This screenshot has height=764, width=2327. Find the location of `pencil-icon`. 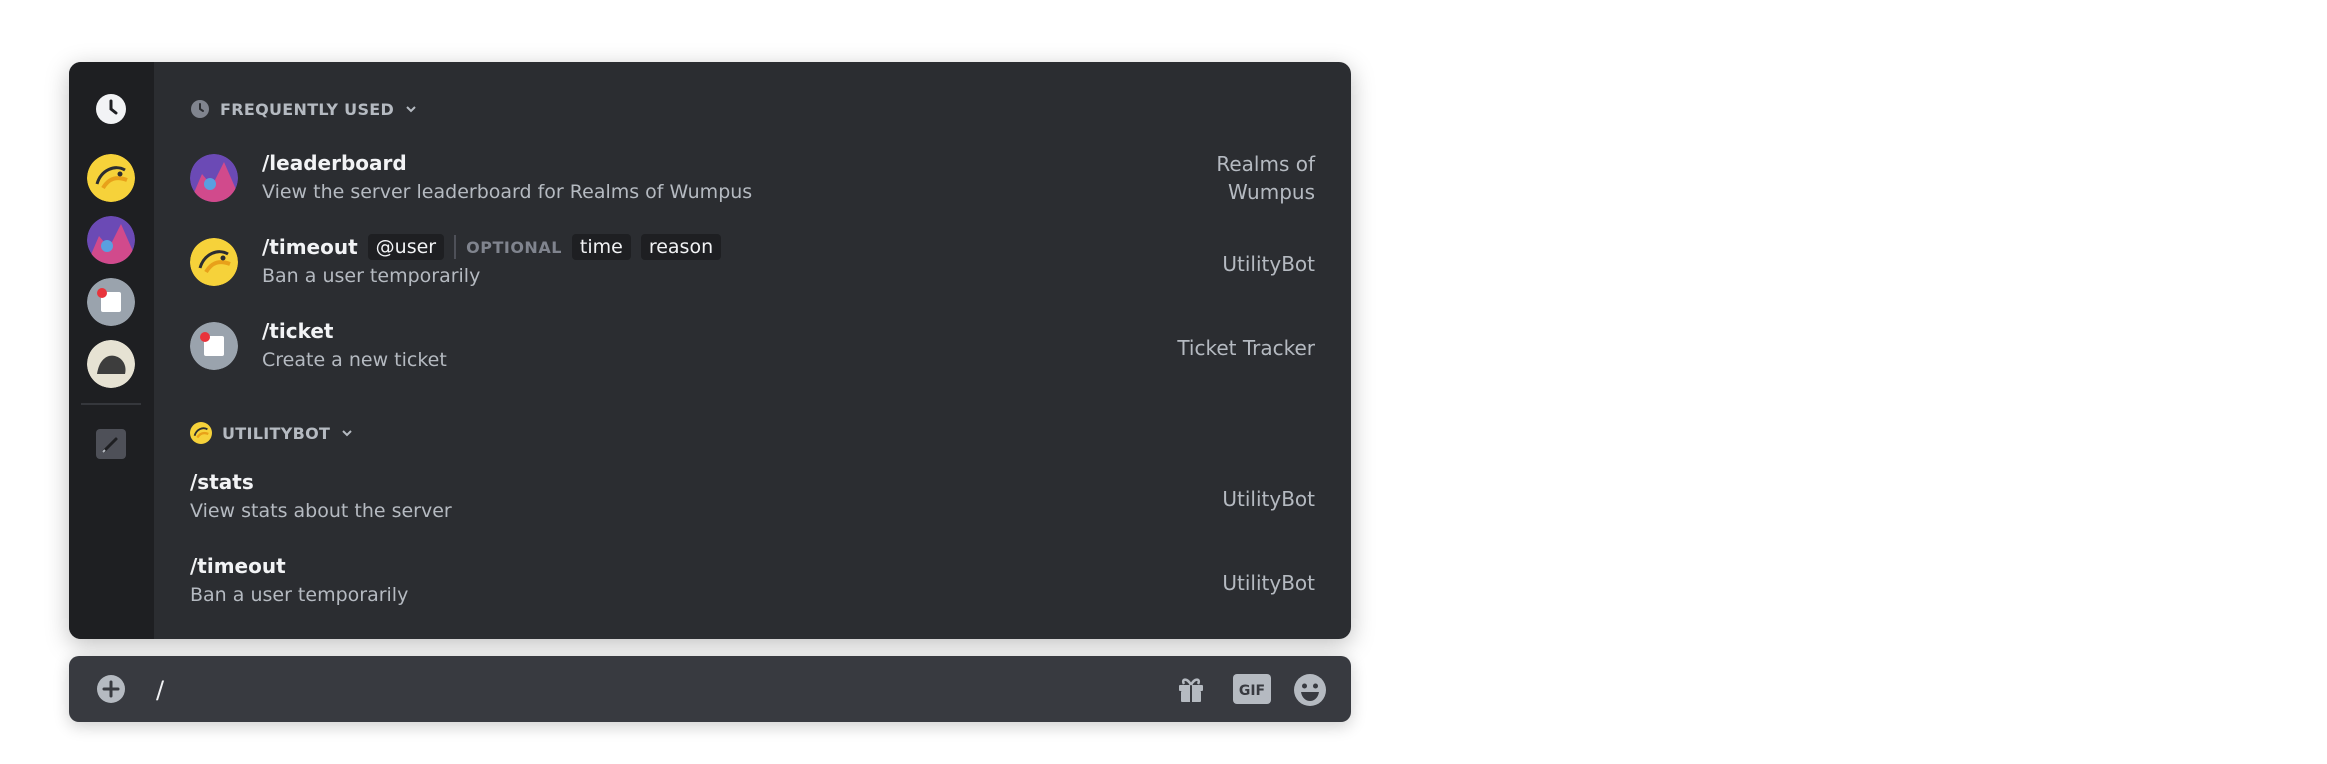

pencil-icon is located at coordinates (111, 444).